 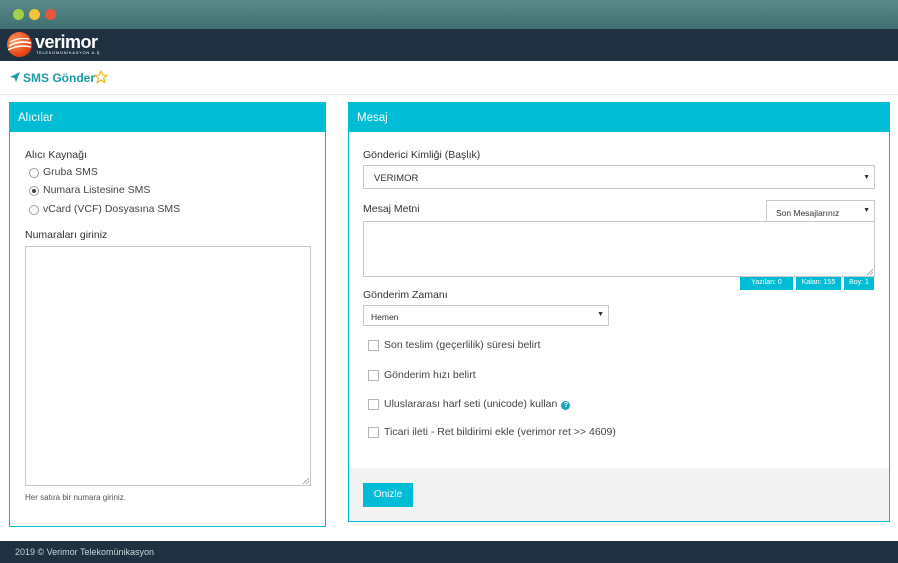 I want to click on message-heading: Mesaj, so click(x=619, y=117).